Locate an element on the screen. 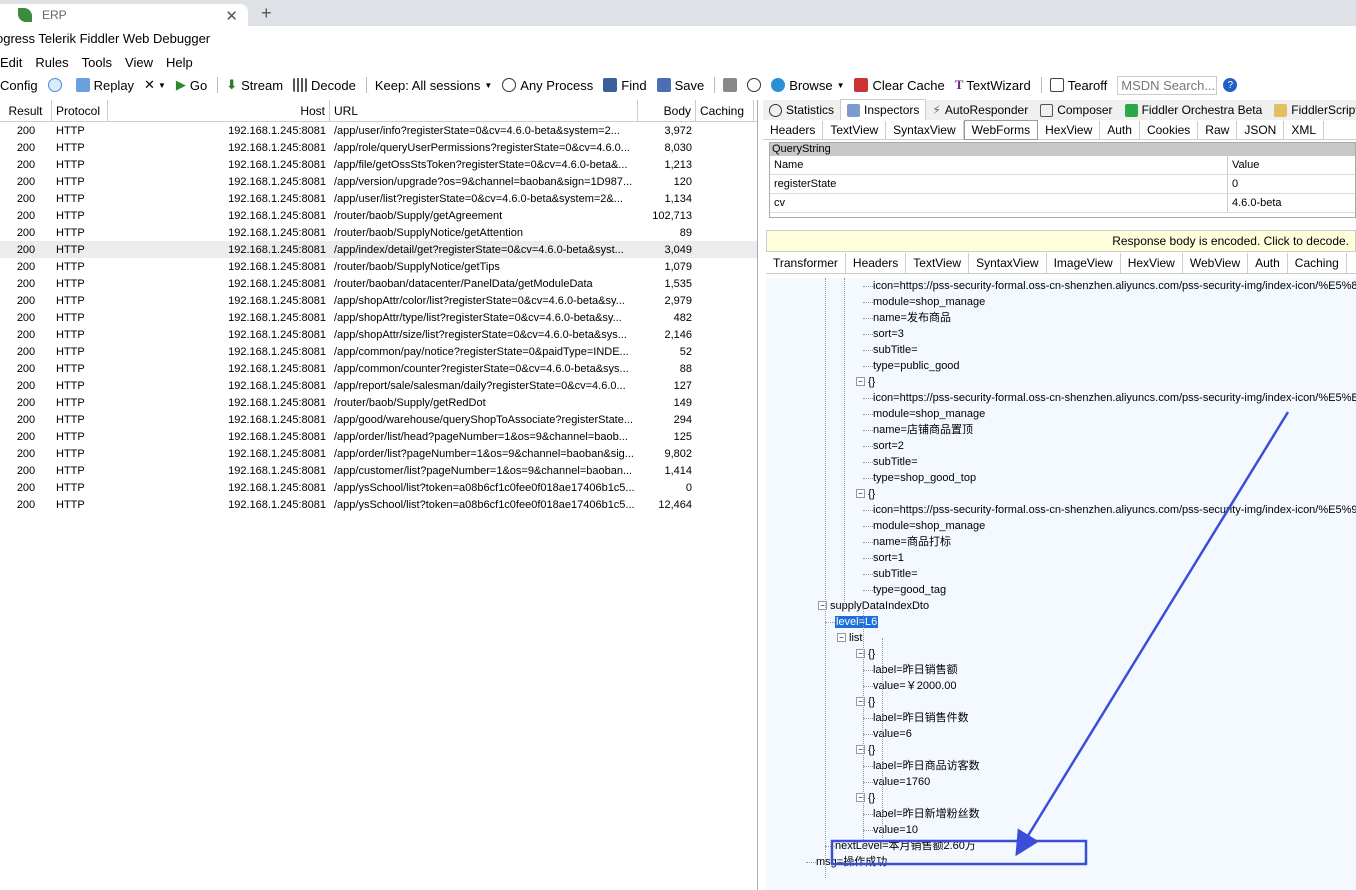 Image resolution: width=1356 pixels, height=890 pixels. decode-button: Decode is located at coordinates (324, 85).